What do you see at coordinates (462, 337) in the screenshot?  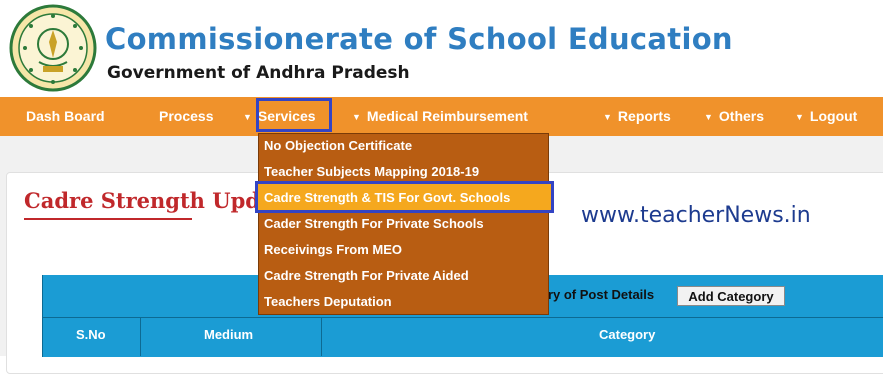 I see `table-header-row` at bounding box center [462, 337].